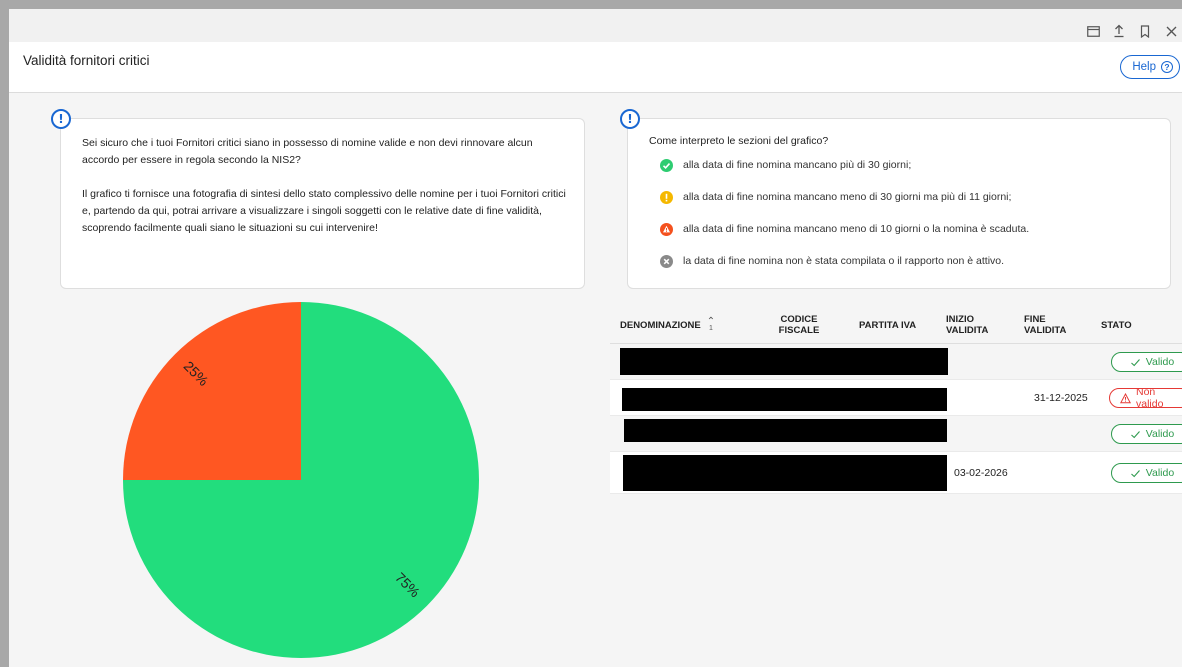  I want to click on cell-inizio-validita: 03-02-2026, so click(981, 473).